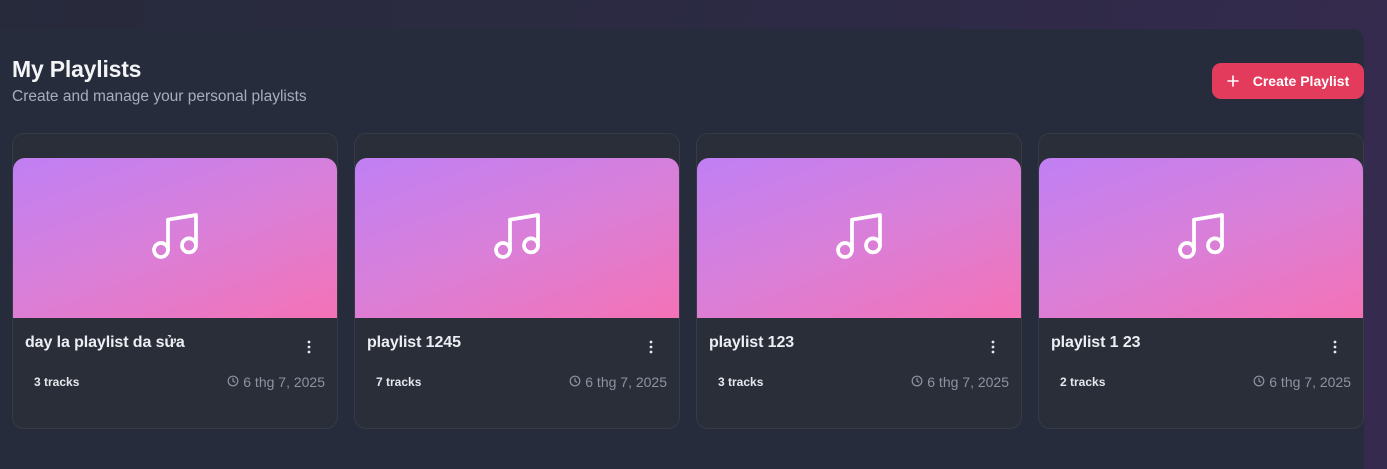 This screenshot has width=1387, height=469. What do you see at coordinates (105, 342) in the screenshot?
I see `playlist-name: day la playlist da sửa` at bounding box center [105, 342].